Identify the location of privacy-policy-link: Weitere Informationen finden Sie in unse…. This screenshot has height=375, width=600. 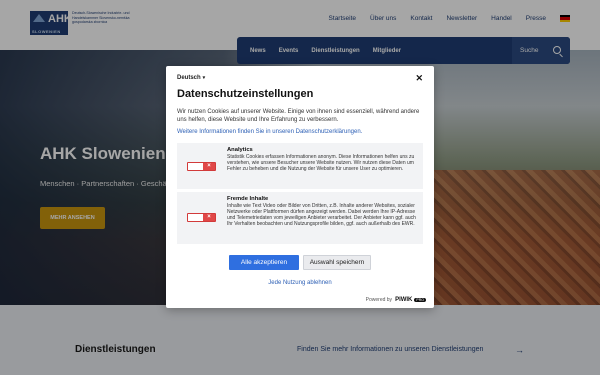
(269, 132).